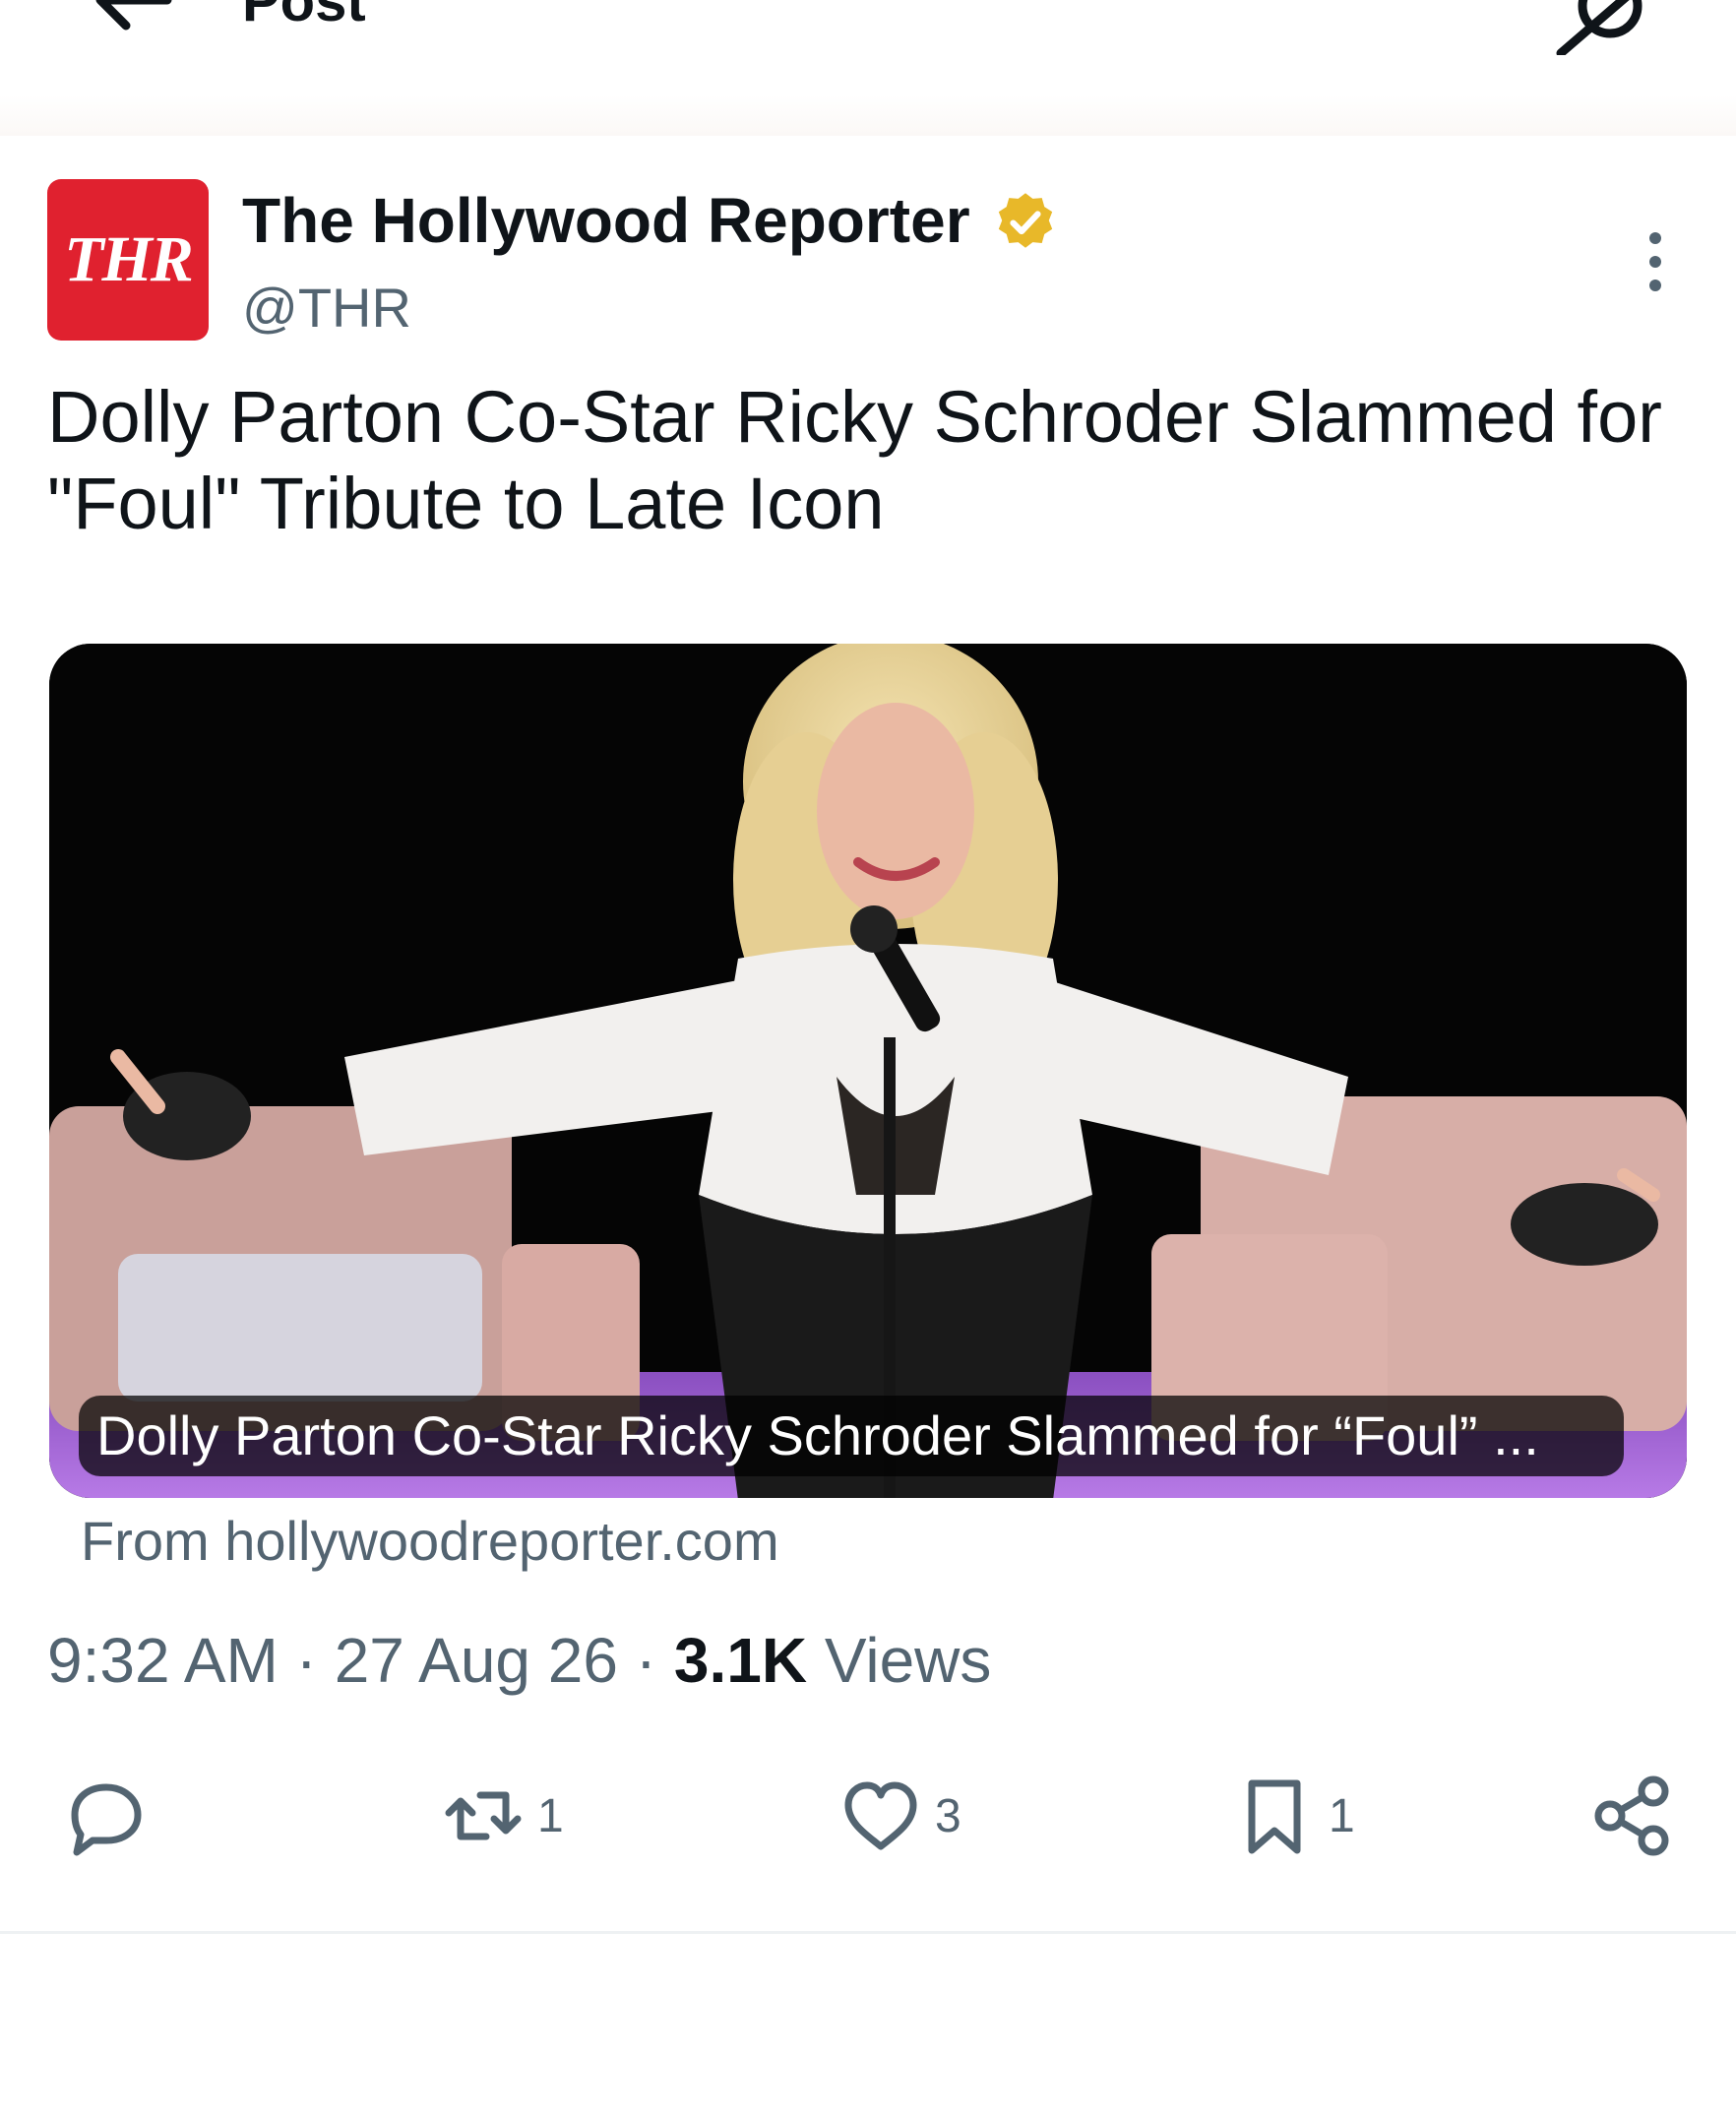  I want to click on heart-icon, so click(880, 1815).